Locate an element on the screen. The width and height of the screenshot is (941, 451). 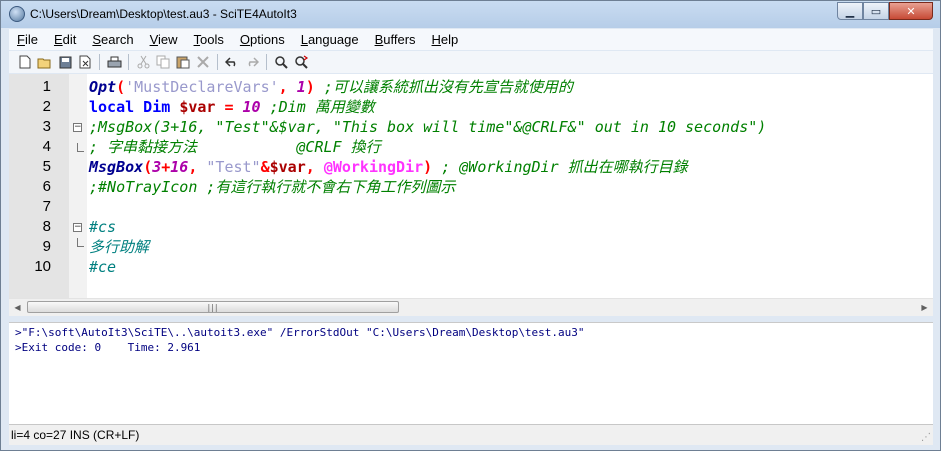
line-number: 6 is located at coordinates (46, 186).